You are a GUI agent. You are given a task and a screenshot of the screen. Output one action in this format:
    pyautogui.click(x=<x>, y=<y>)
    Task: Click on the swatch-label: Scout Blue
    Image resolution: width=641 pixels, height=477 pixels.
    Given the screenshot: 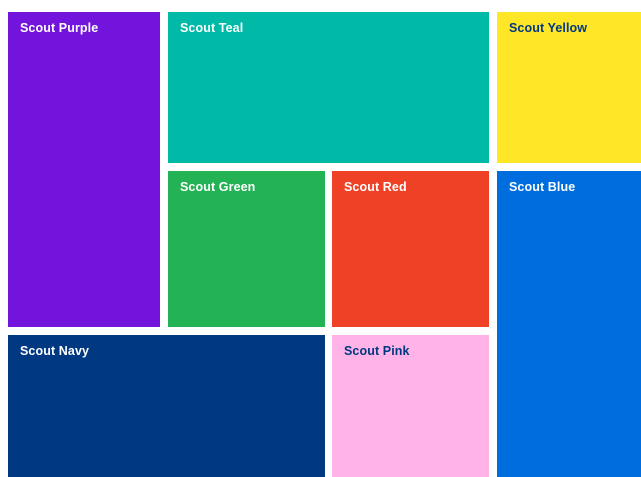 What is the action you would take?
    pyautogui.click(x=542, y=187)
    